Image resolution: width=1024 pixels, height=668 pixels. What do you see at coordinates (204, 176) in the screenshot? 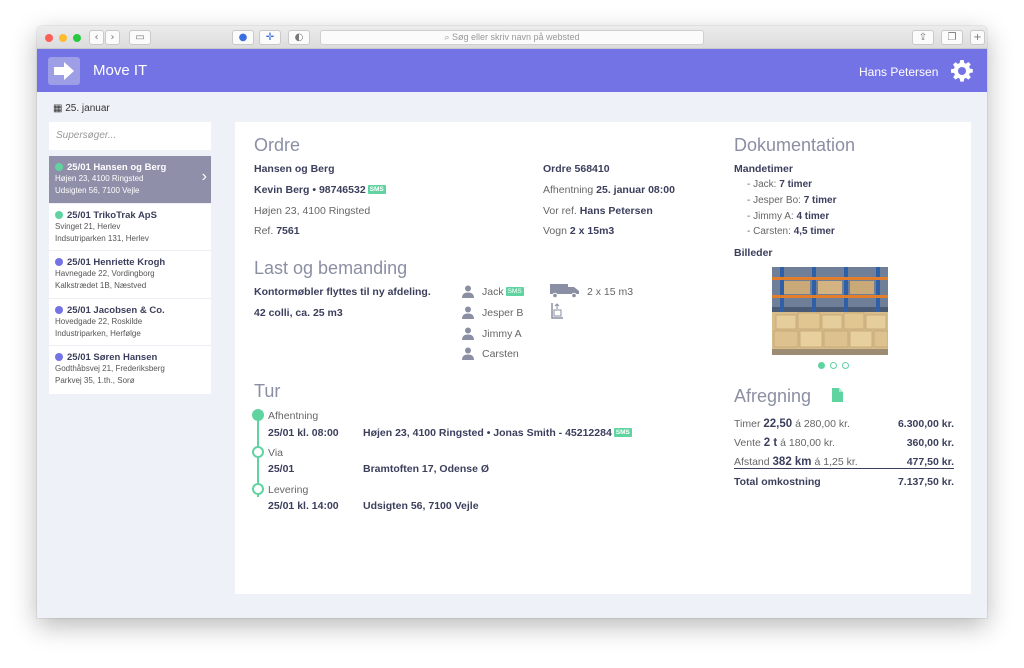
I see `chevron-right-icon: ›` at bounding box center [204, 176].